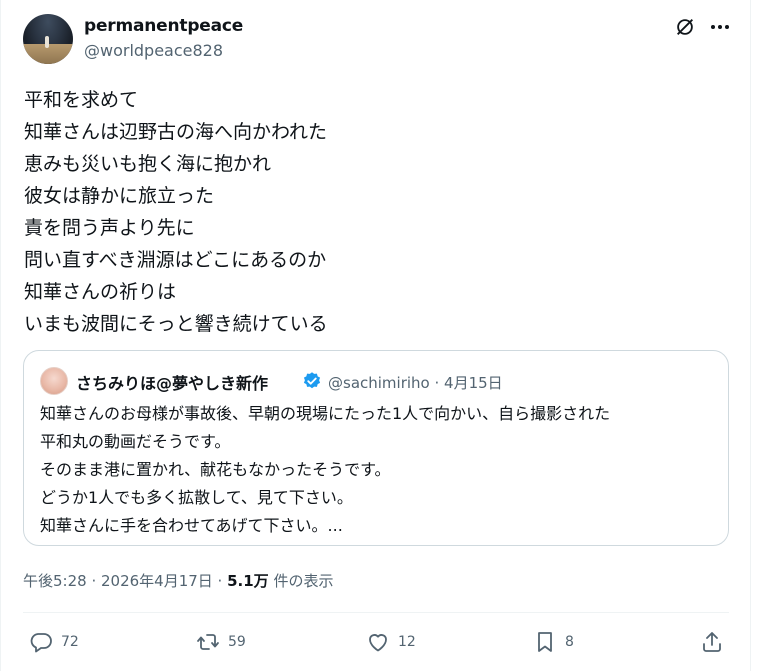  Describe the element at coordinates (376, 612) in the screenshot. I see `divider` at that location.